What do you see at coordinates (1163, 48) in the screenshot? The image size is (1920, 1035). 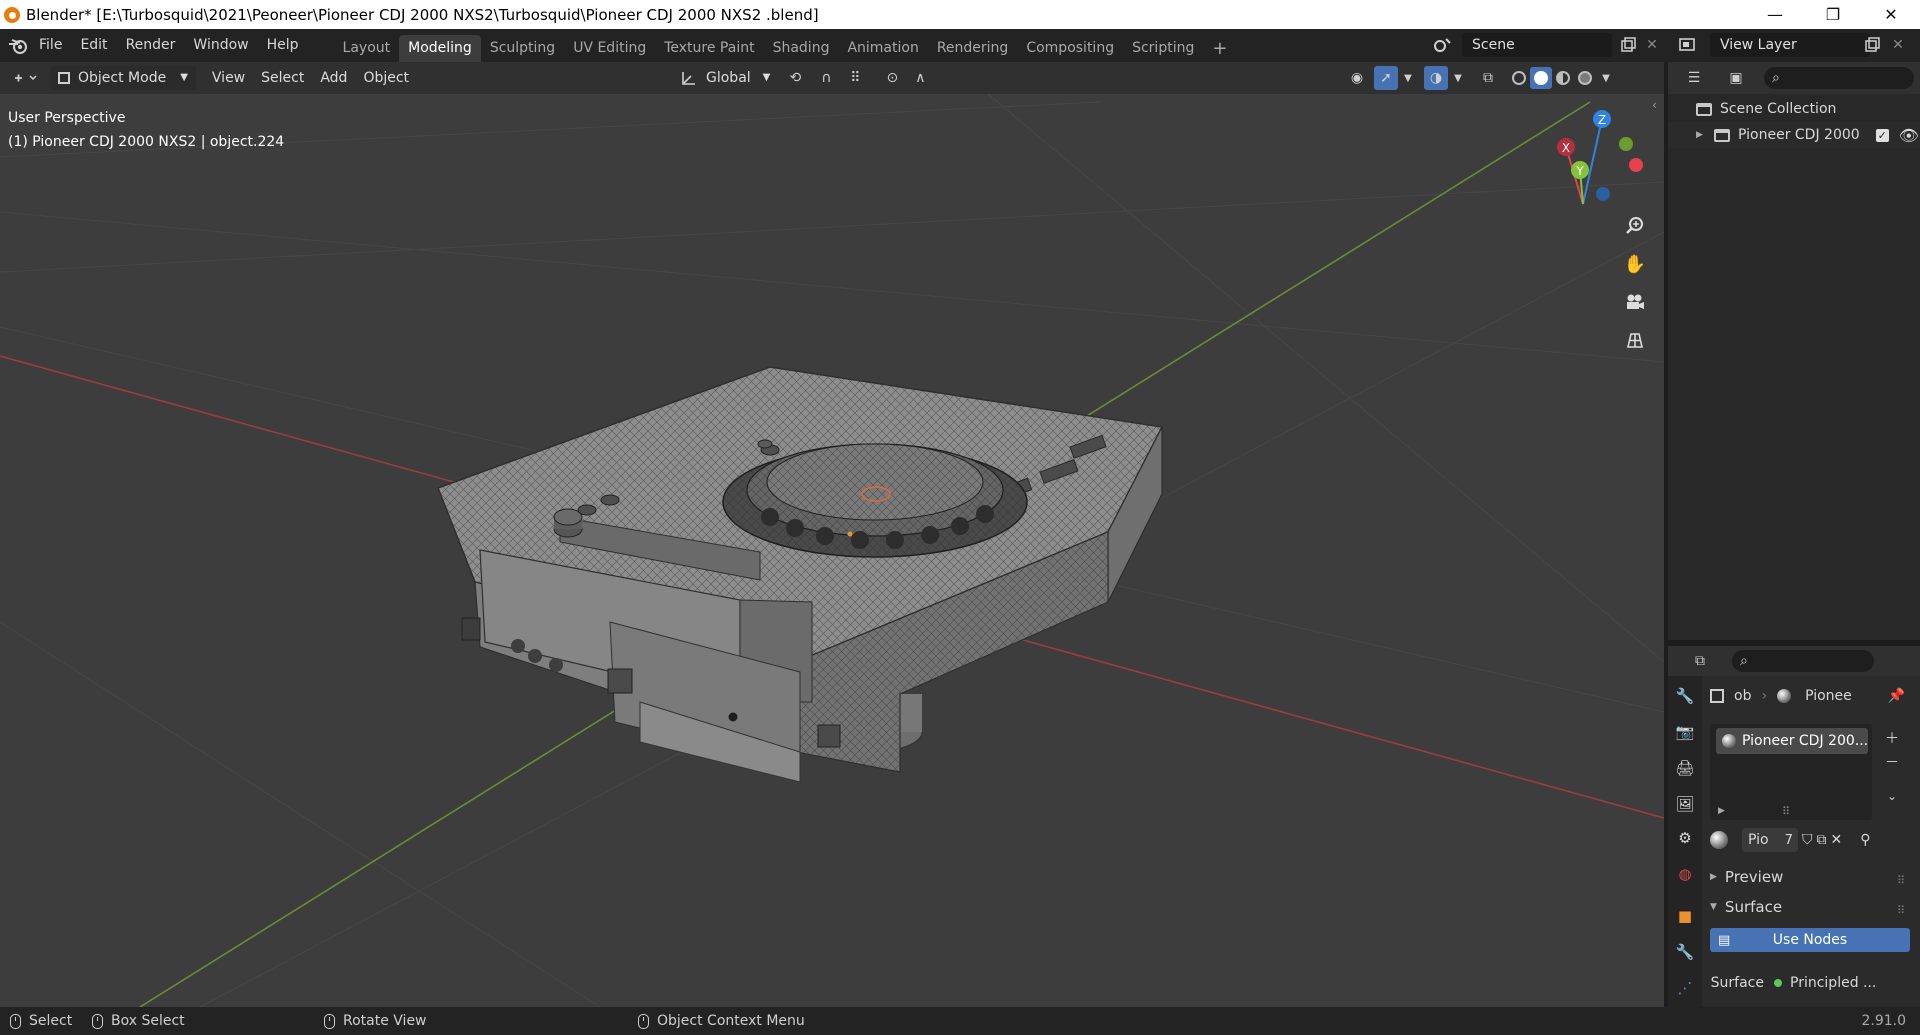 I see `tab-scripting: Scripting` at bounding box center [1163, 48].